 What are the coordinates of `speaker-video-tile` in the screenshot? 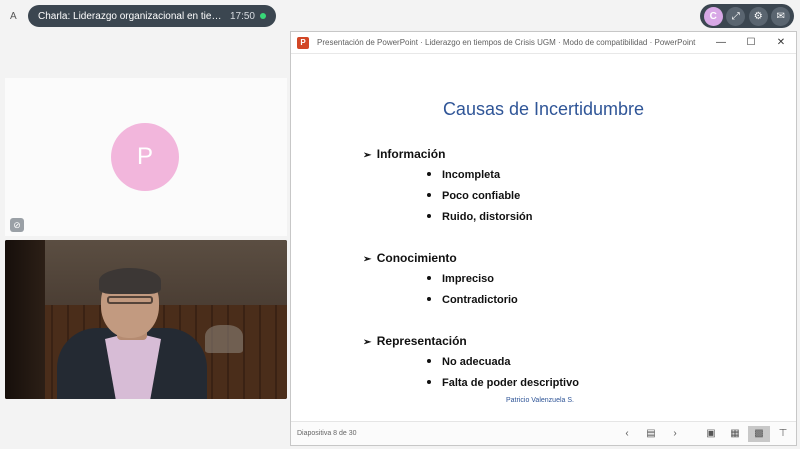 It's located at (146, 319).